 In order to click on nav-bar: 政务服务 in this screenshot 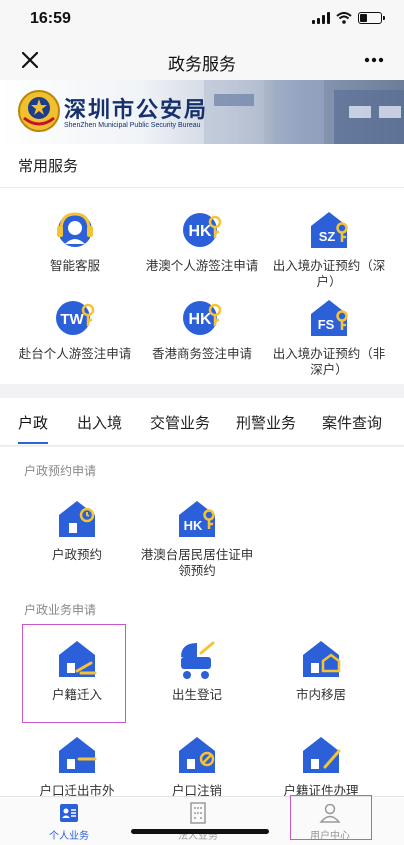, I will do `click(202, 60)`.